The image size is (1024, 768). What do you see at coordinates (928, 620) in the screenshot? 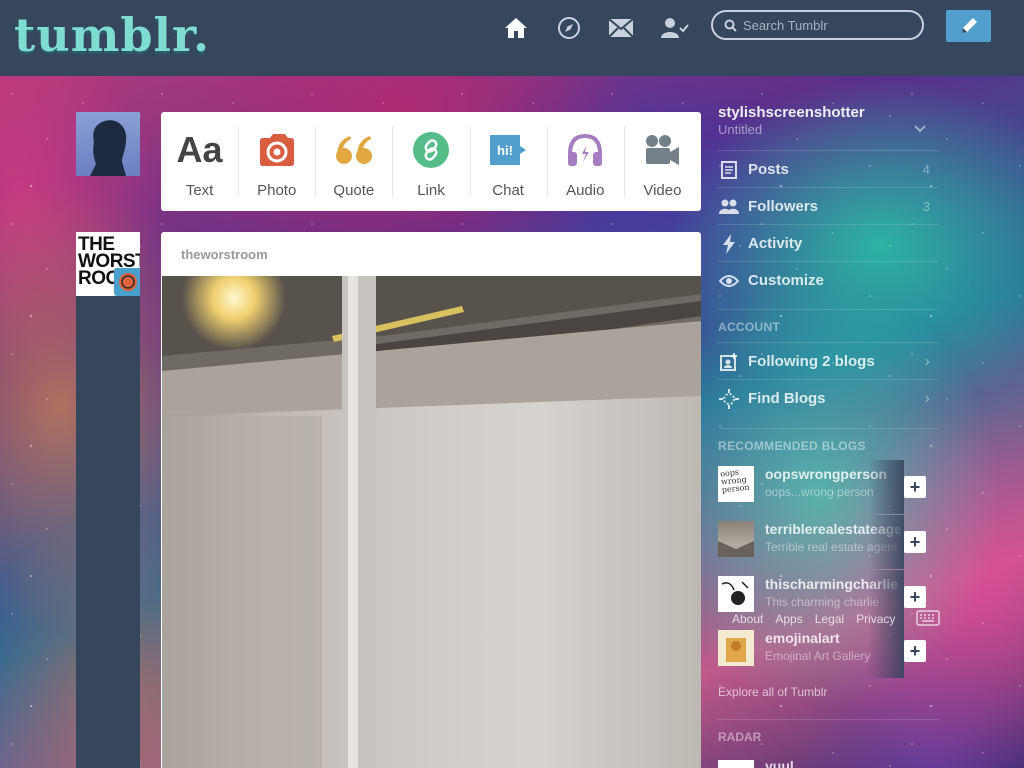
I see `keyboard-icon` at bounding box center [928, 620].